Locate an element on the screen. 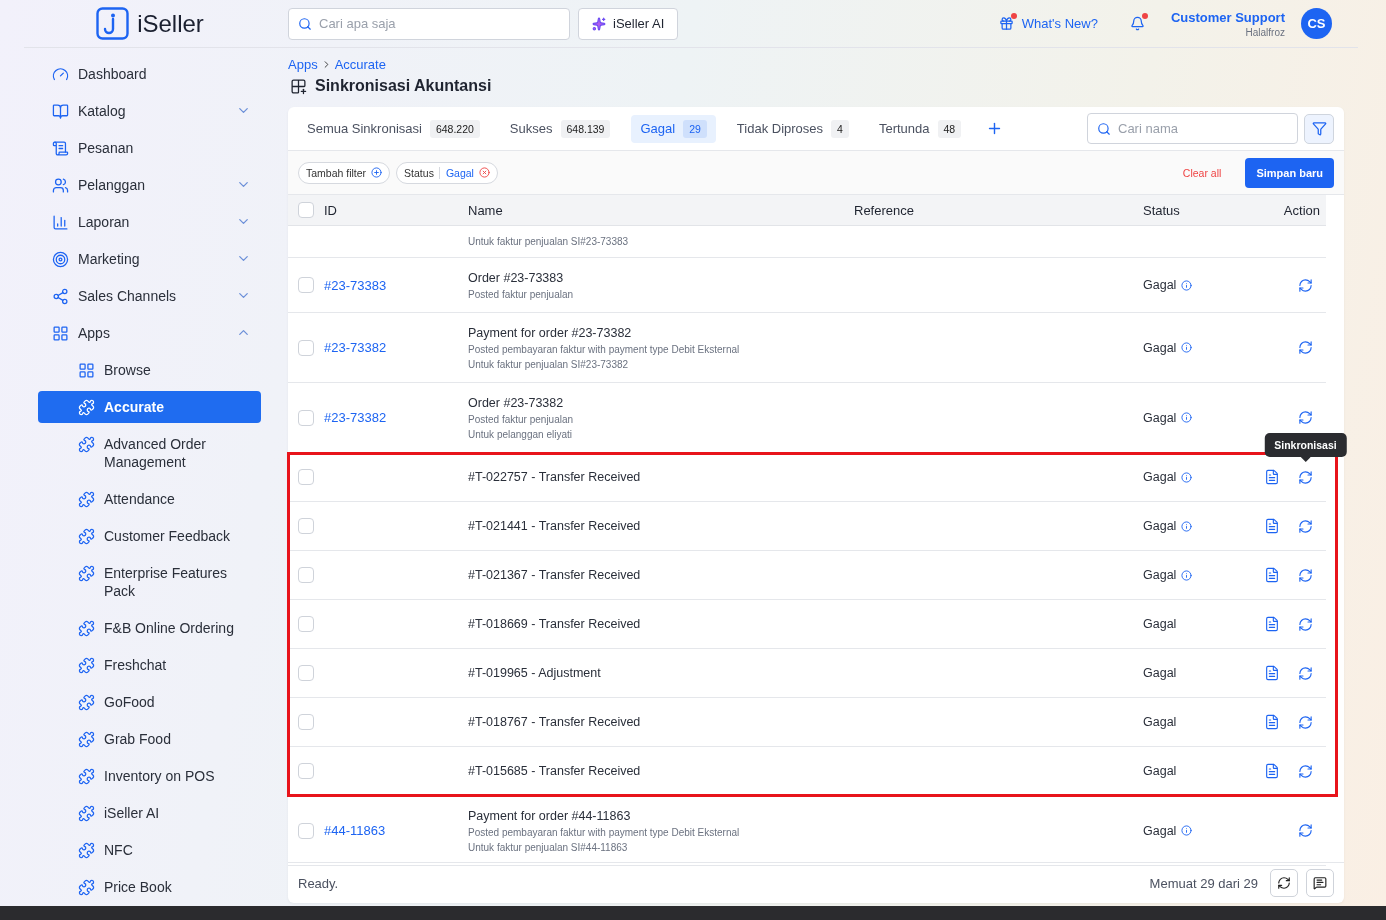 The image size is (1386, 920). filter-button is located at coordinates (1319, 128).